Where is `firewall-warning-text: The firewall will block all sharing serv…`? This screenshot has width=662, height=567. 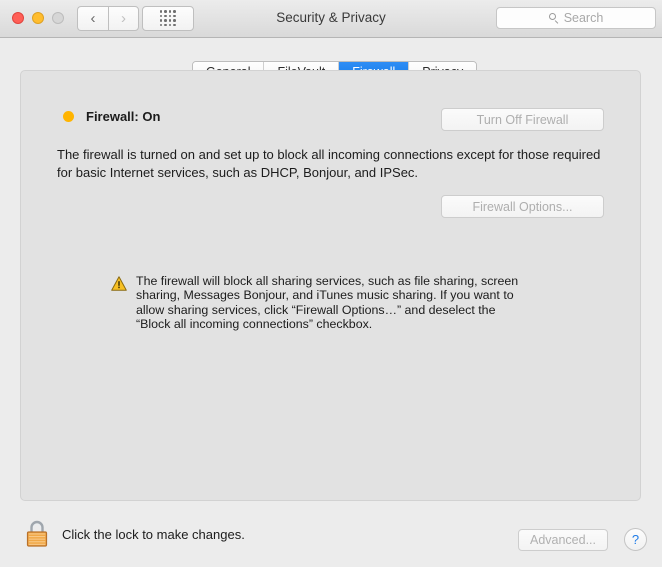
firewall-warning-text: The firewall will block all sharing serv… is located at coordinates (327, 302).